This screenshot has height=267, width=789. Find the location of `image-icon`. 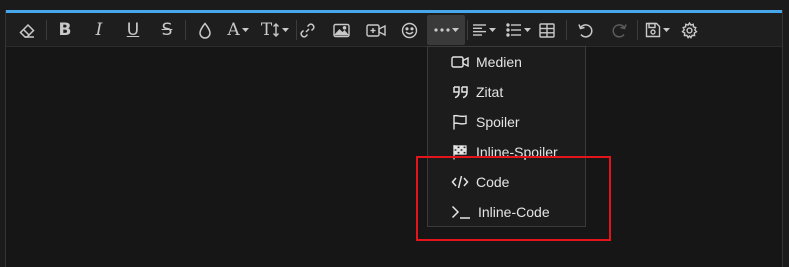

image-icon is located at coordinates (341, 30).